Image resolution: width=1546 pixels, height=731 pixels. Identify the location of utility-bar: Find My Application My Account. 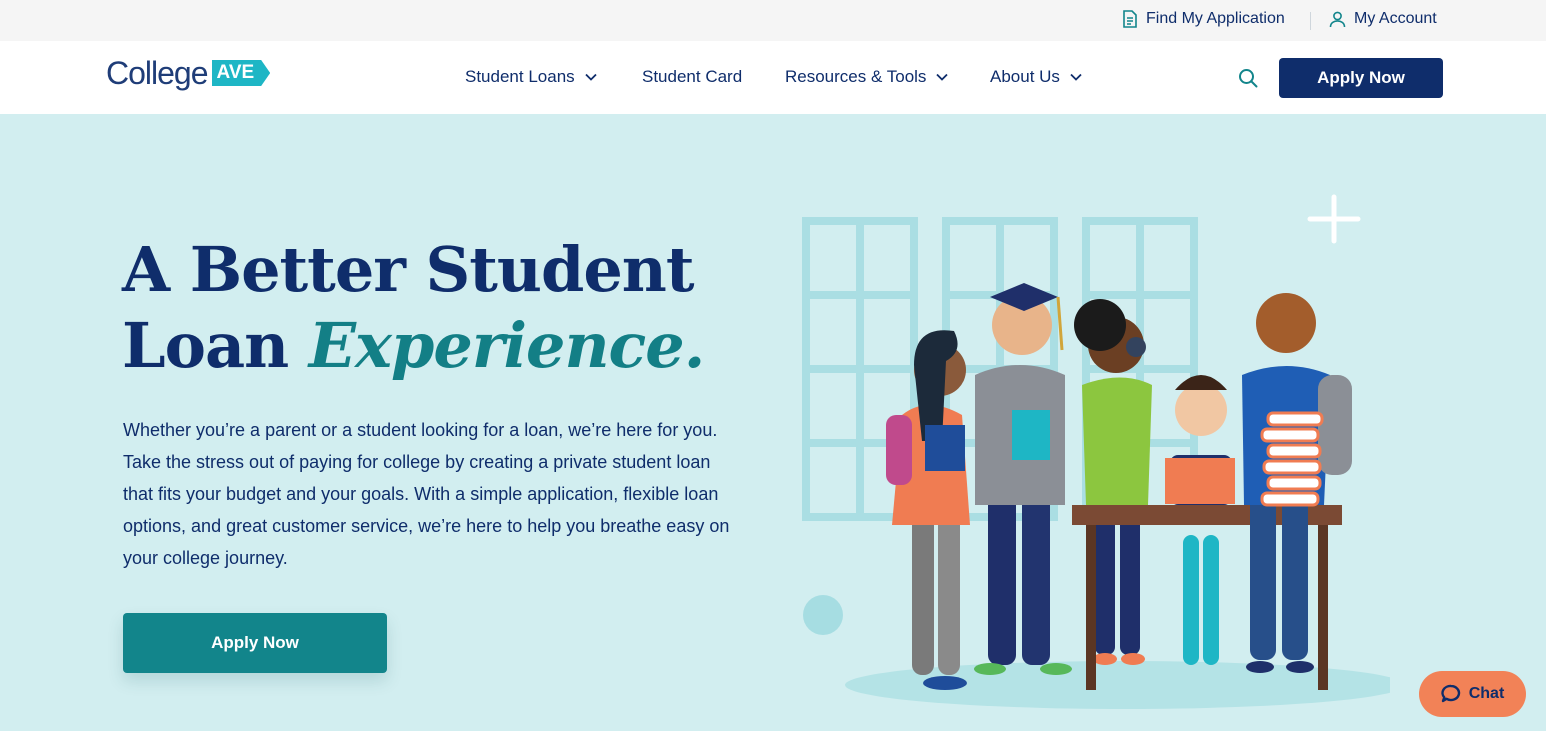
(773, 20).